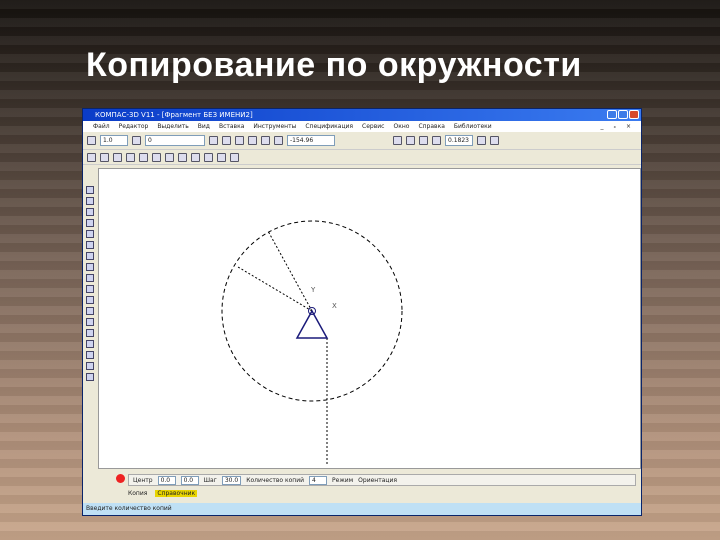 The width and height of the screenshot is (720, 540). What do you see at coordinates (612, 114) in the screenshot?
I see `minimize-button` at bounding box center [612, 114].